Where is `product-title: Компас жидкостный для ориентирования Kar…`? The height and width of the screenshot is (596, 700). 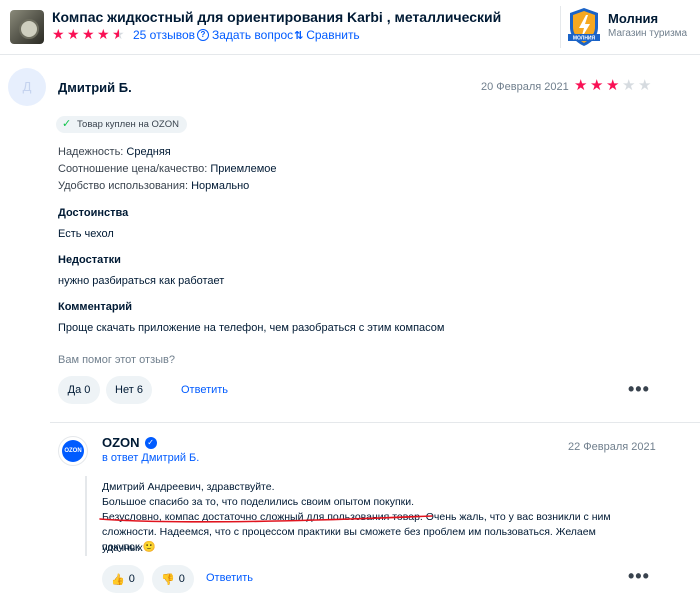 product-title: Компас жидкостный для ориентирования Kar… is located at coordinates (276, 17).